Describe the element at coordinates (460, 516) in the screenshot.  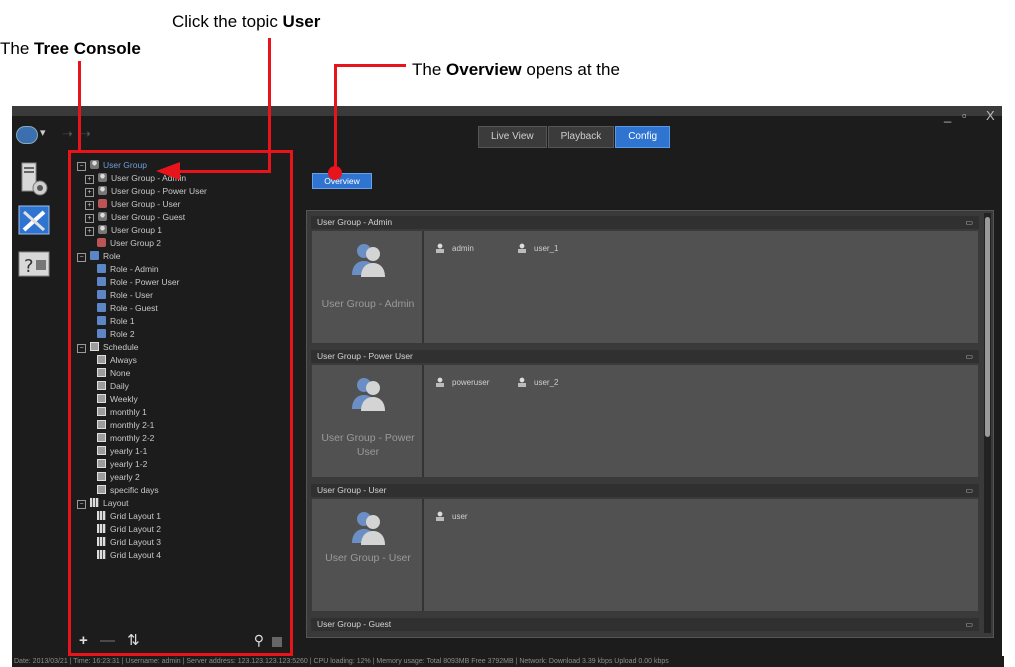
I see `member-name: user` at that location.